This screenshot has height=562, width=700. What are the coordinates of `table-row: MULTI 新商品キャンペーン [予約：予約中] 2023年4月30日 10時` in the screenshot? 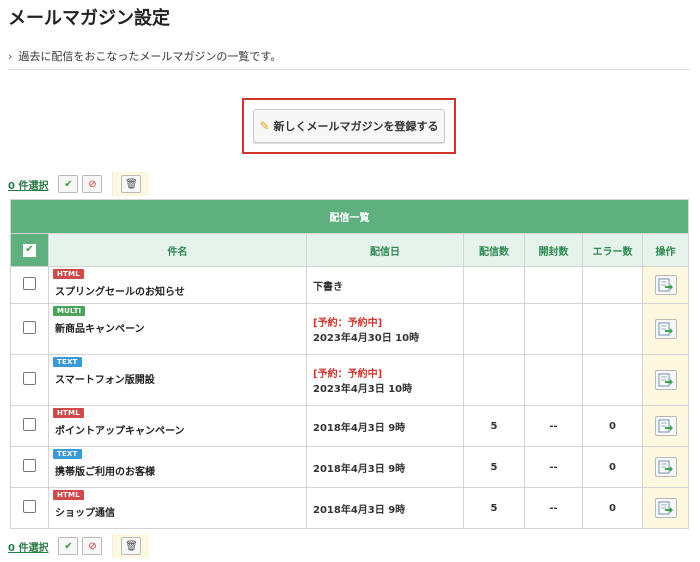 It's located at (349, 329).